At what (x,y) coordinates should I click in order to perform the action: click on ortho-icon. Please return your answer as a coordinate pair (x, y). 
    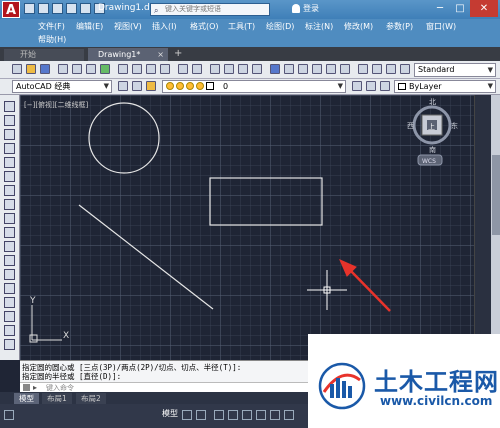
    Looking at the image, I should click on (219, 415).